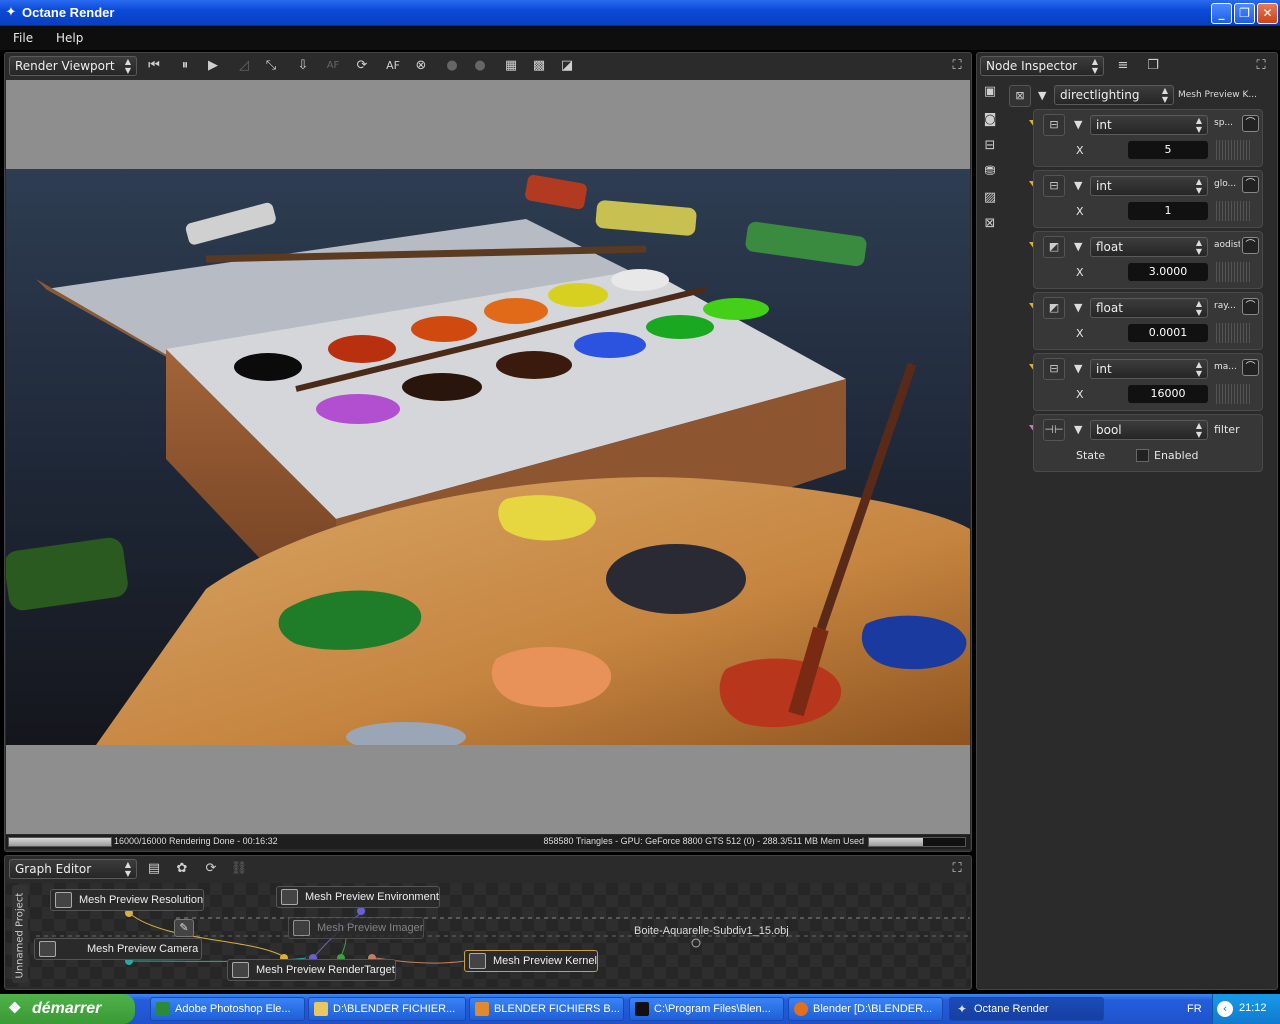  I want to click on menu-file: File, so click(23, 38).